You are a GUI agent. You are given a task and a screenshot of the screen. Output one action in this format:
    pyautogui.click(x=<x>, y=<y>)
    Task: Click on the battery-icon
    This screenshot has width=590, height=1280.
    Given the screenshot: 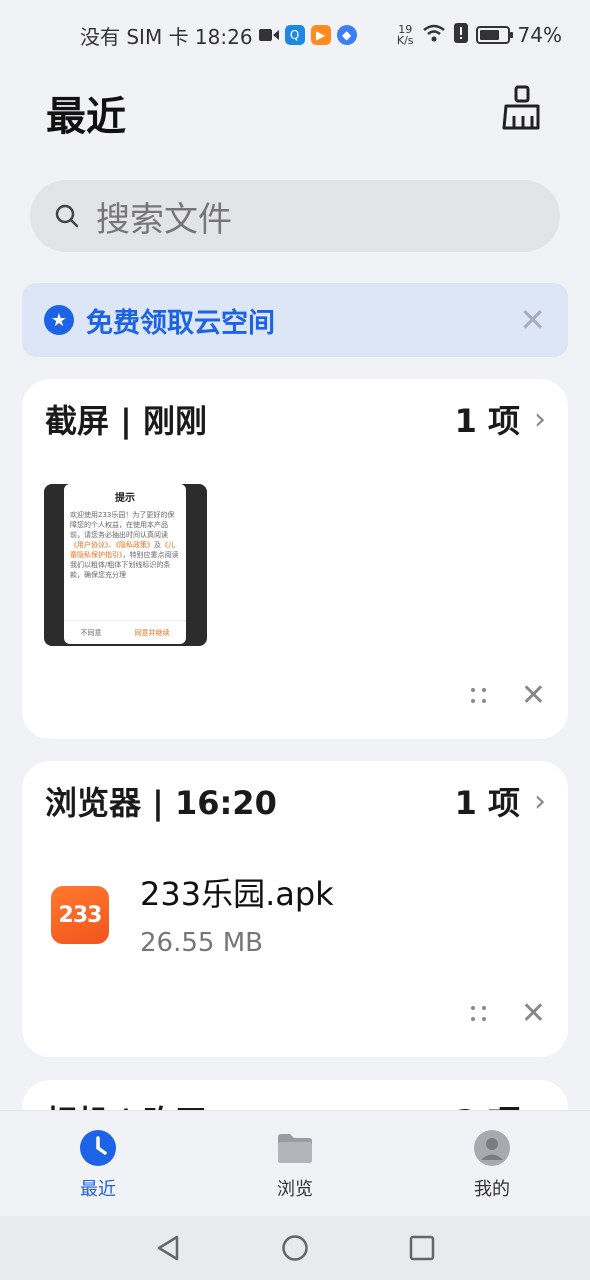 What is the action you would take?
    pyautogui.click(x=494, y=35)
    